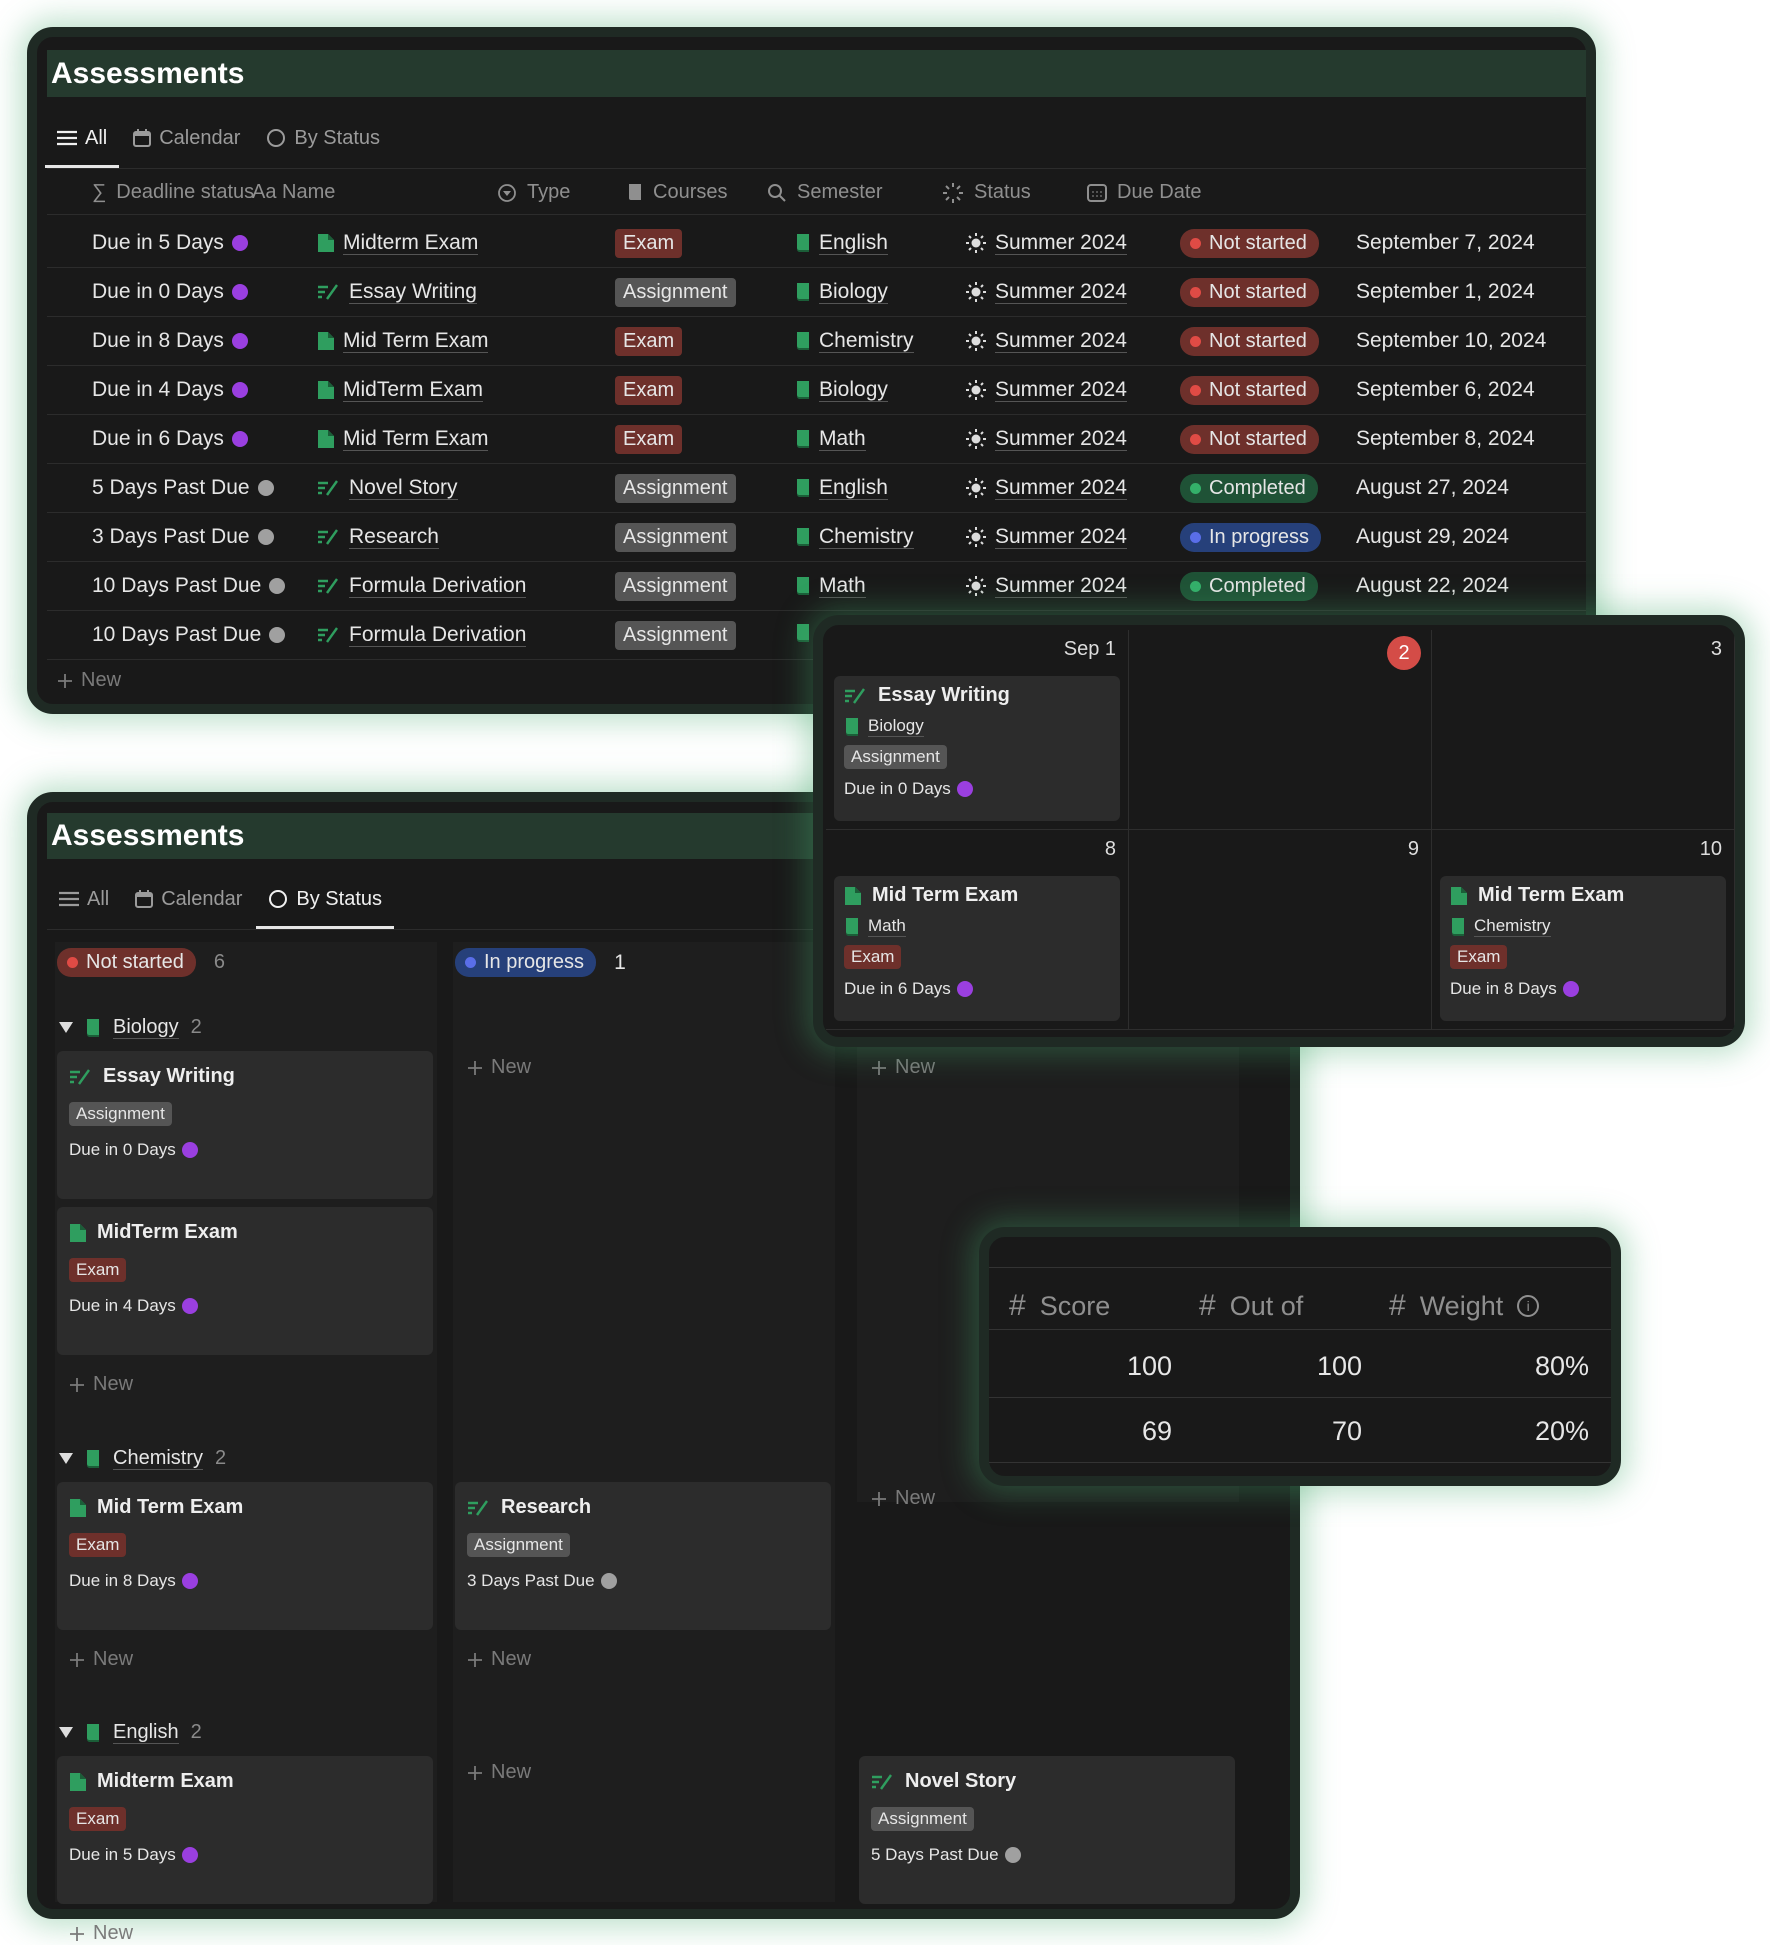  Describe the element at coordinates (1583, 948) in the screenshot. I see `calendar-card: Mid Term Exam Chemistry Exam Due in 8 Days` at that location.